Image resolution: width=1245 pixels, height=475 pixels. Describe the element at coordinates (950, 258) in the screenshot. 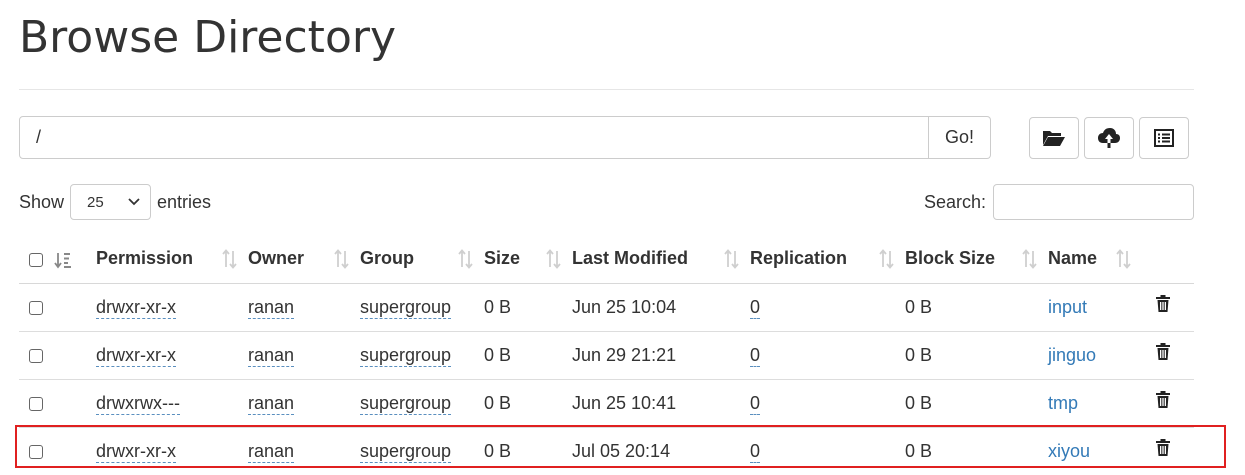

I see `column-header-label: Block Size` at that location.